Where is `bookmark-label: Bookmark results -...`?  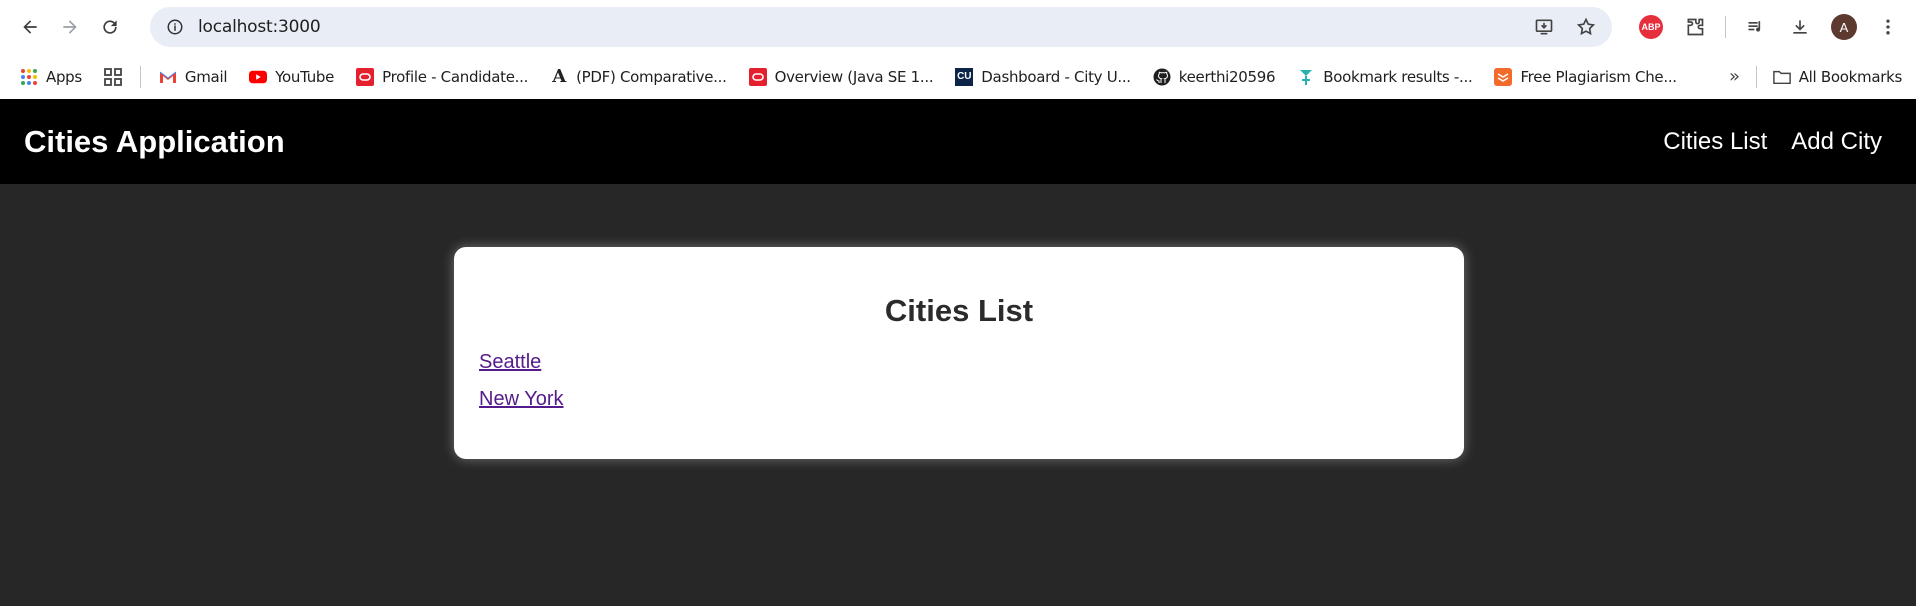 bookmark-label: Bookmark results -... is located at coordinates (1398, 76).